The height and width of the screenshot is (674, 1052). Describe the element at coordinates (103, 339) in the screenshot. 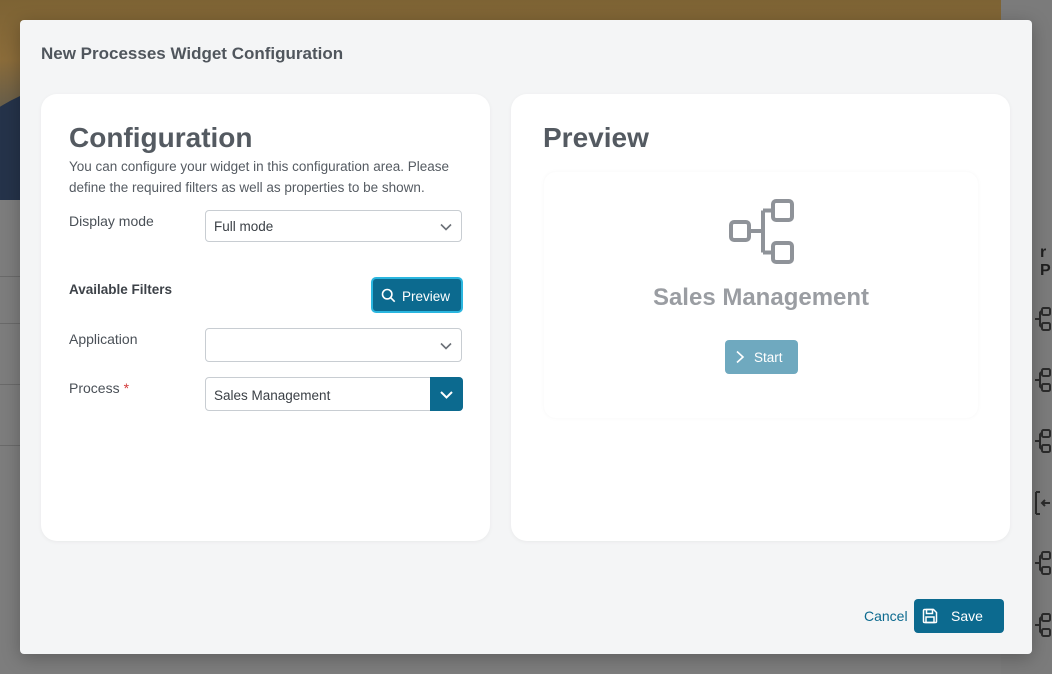

I see `application-label: Application` at that location.